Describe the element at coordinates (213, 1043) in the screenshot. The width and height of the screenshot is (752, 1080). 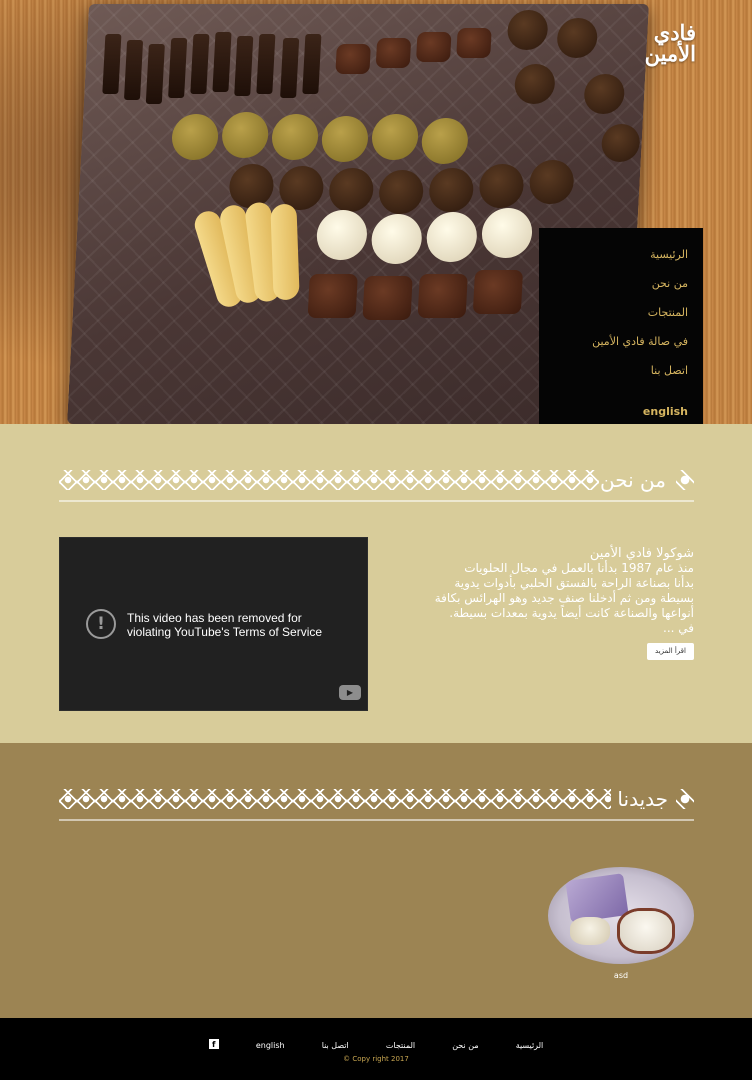
I see `facebook-icon: f` at that location.